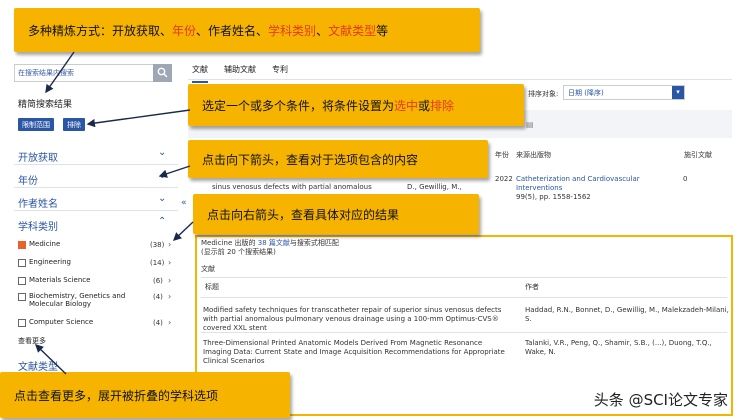 The width and height of the screenshot is (740, 420). What do you see at coordinates (174, 171) in the screenshot?
I see `arrow-to-chevron` at bounding box center [174, 171].